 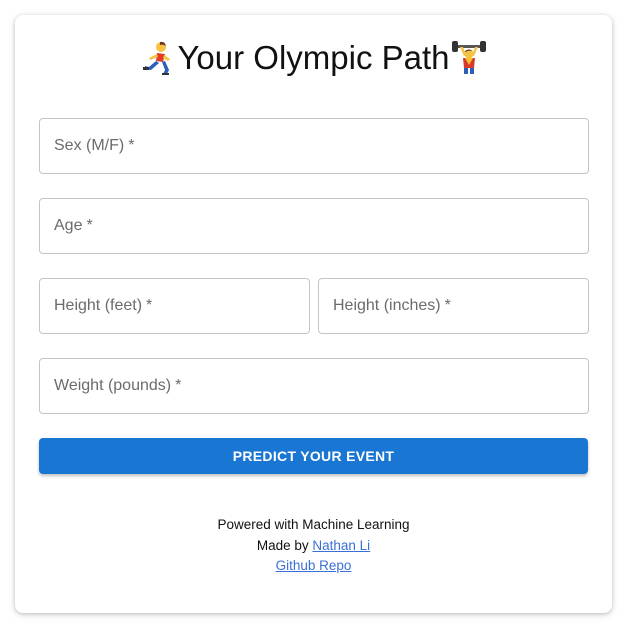 I want to click on height-inches-field: Height (inches) *, so click(x=453, y=306).